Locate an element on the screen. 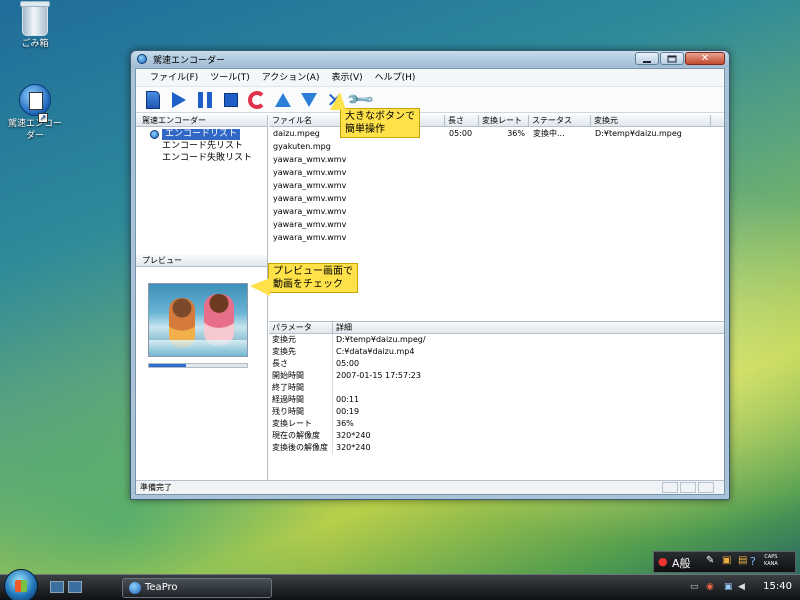  detail-row: 終了時間 is located at coordinates (496, 388).